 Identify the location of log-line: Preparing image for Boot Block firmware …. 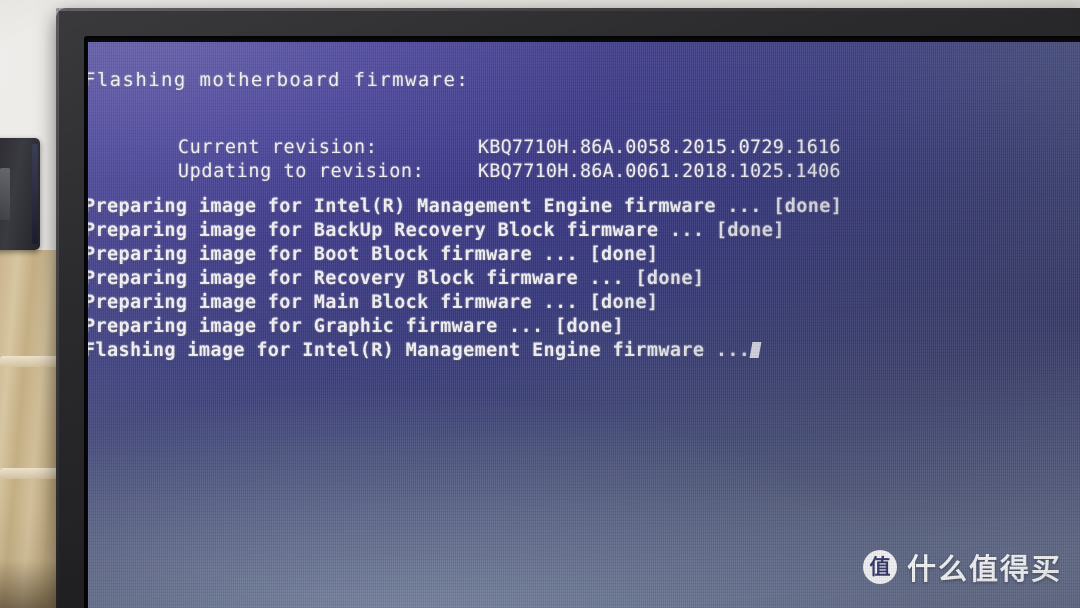
(373, 254).